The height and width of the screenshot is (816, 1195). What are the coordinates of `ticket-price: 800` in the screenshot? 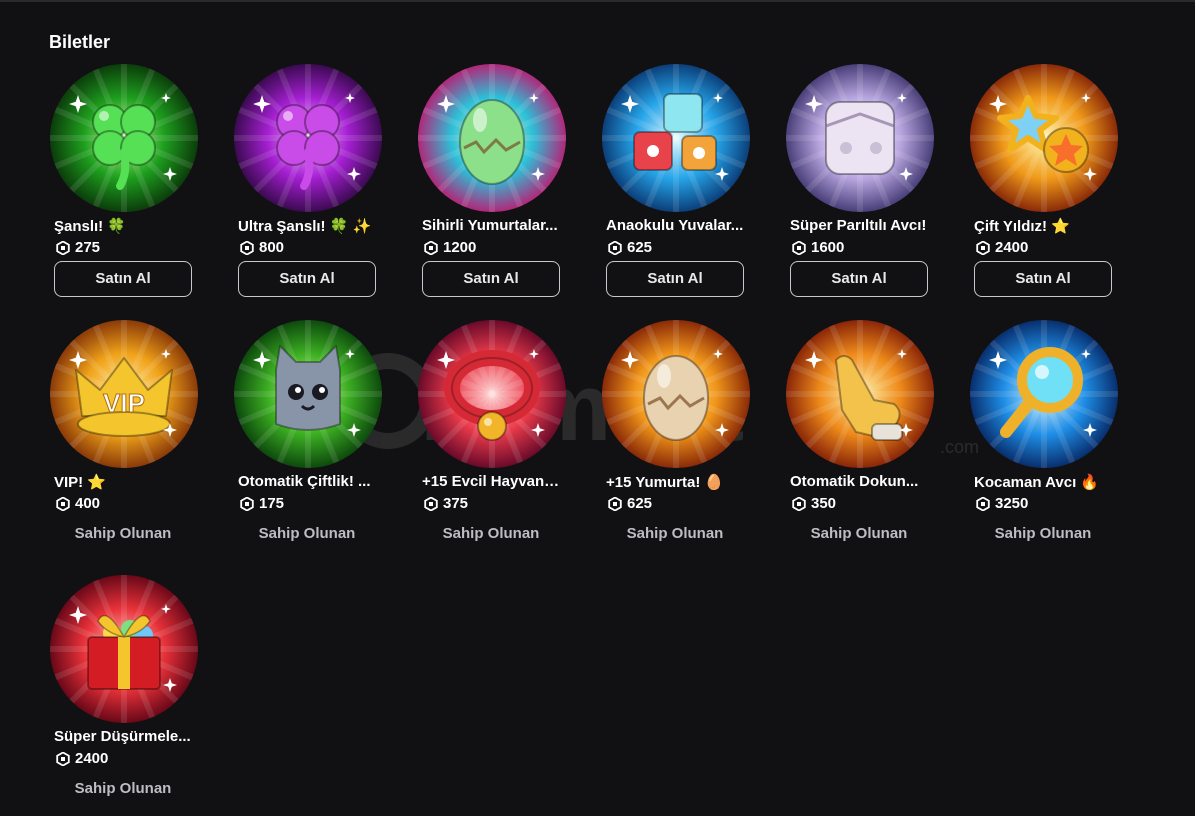 It's located at (272, 247).